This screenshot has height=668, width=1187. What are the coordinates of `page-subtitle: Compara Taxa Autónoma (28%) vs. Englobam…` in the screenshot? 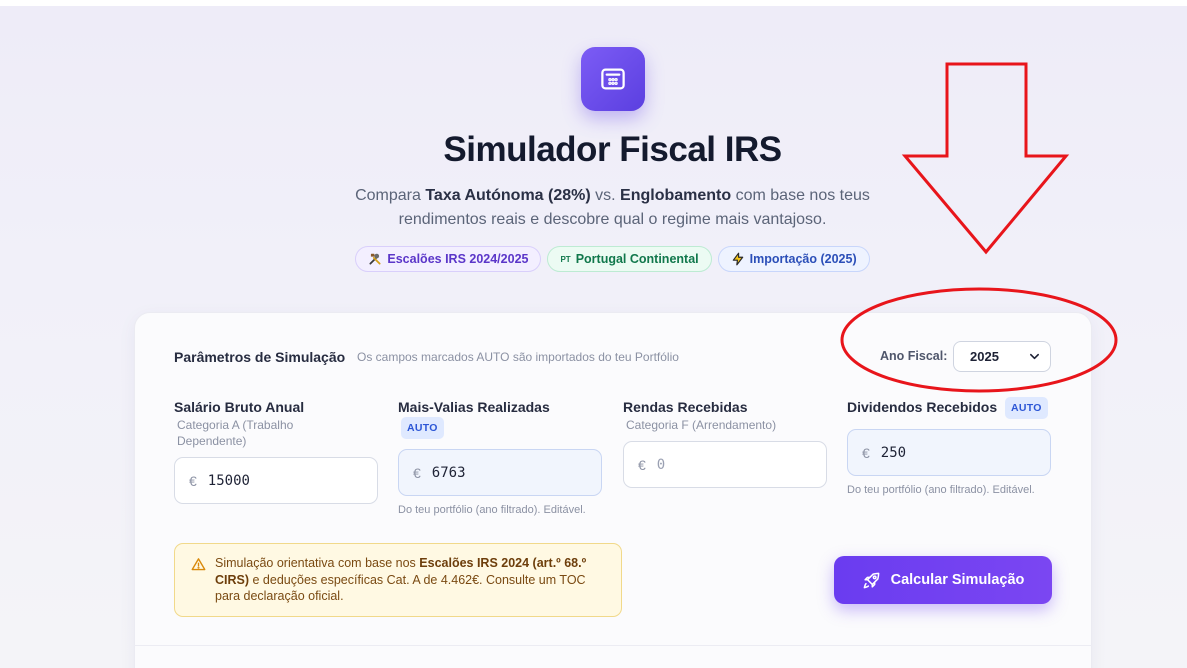 It's located at (612, 207).